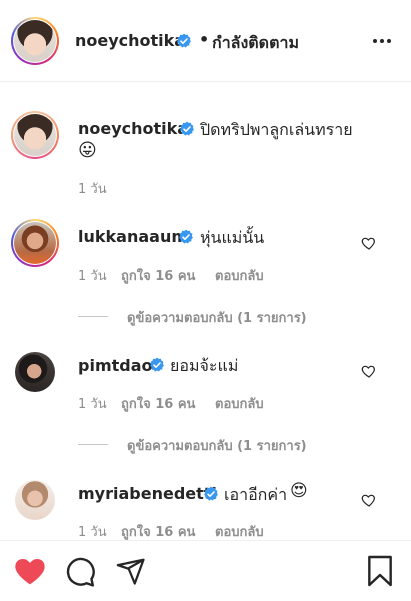  Describe the element at coordinates (133, 128) in the screenshot. I see `caption-username: noeychotika` at that location.